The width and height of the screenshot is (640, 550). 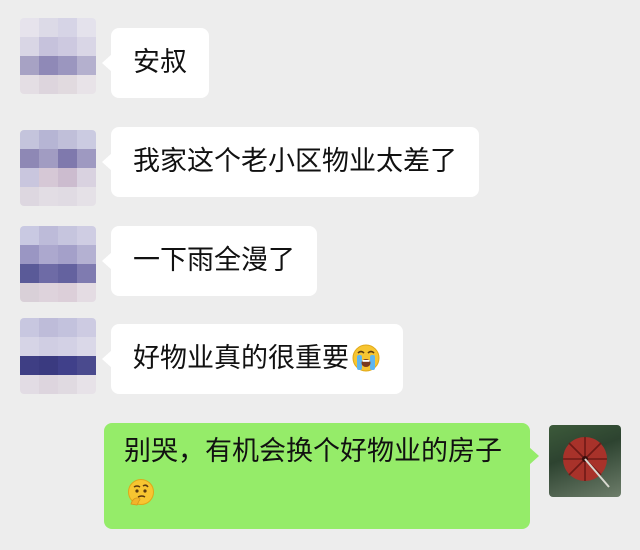 I want to click on message-text: 好物业真的很重要, so click(x=241, y=358).